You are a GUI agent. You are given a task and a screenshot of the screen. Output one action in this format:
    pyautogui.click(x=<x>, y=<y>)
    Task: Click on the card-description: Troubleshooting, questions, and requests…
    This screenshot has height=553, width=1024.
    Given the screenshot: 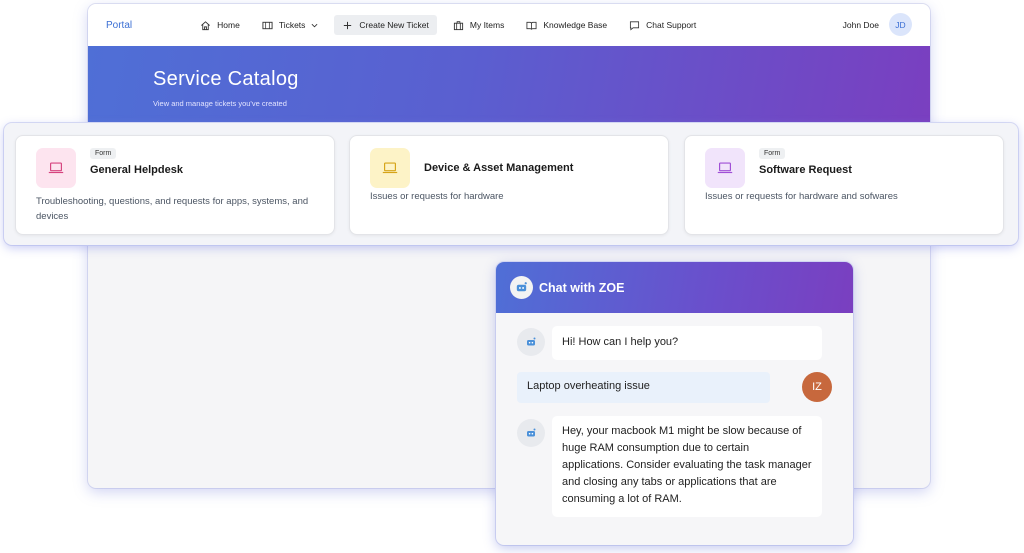 What is the action you would take?
    pyautogui.click(x=172, y=209)
    